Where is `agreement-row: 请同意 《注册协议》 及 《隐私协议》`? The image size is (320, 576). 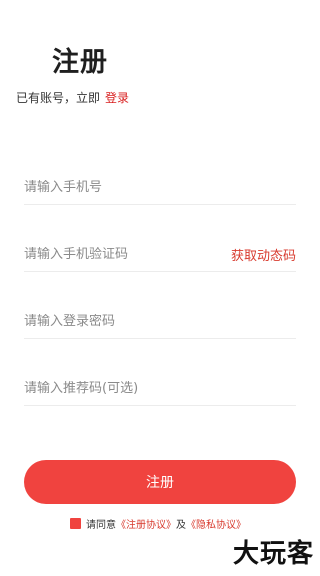 agreement-row: 请同意 《注册协议》 及 《隐私协议》 is located at coordinates (158, 523).